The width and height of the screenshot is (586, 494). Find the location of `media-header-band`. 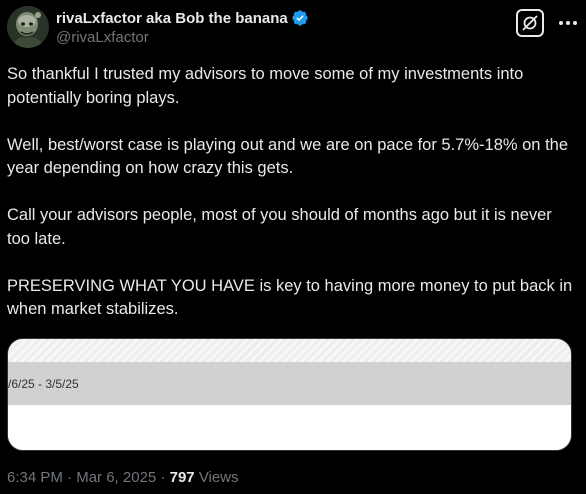

media-header-band is located at coordinates (289, 350).